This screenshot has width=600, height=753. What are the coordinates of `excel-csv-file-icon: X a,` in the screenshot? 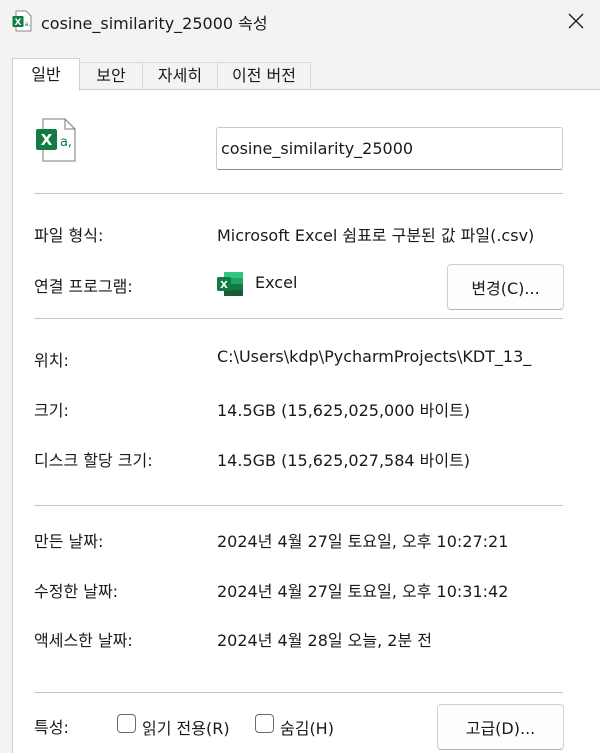 It's located at (56, 140).